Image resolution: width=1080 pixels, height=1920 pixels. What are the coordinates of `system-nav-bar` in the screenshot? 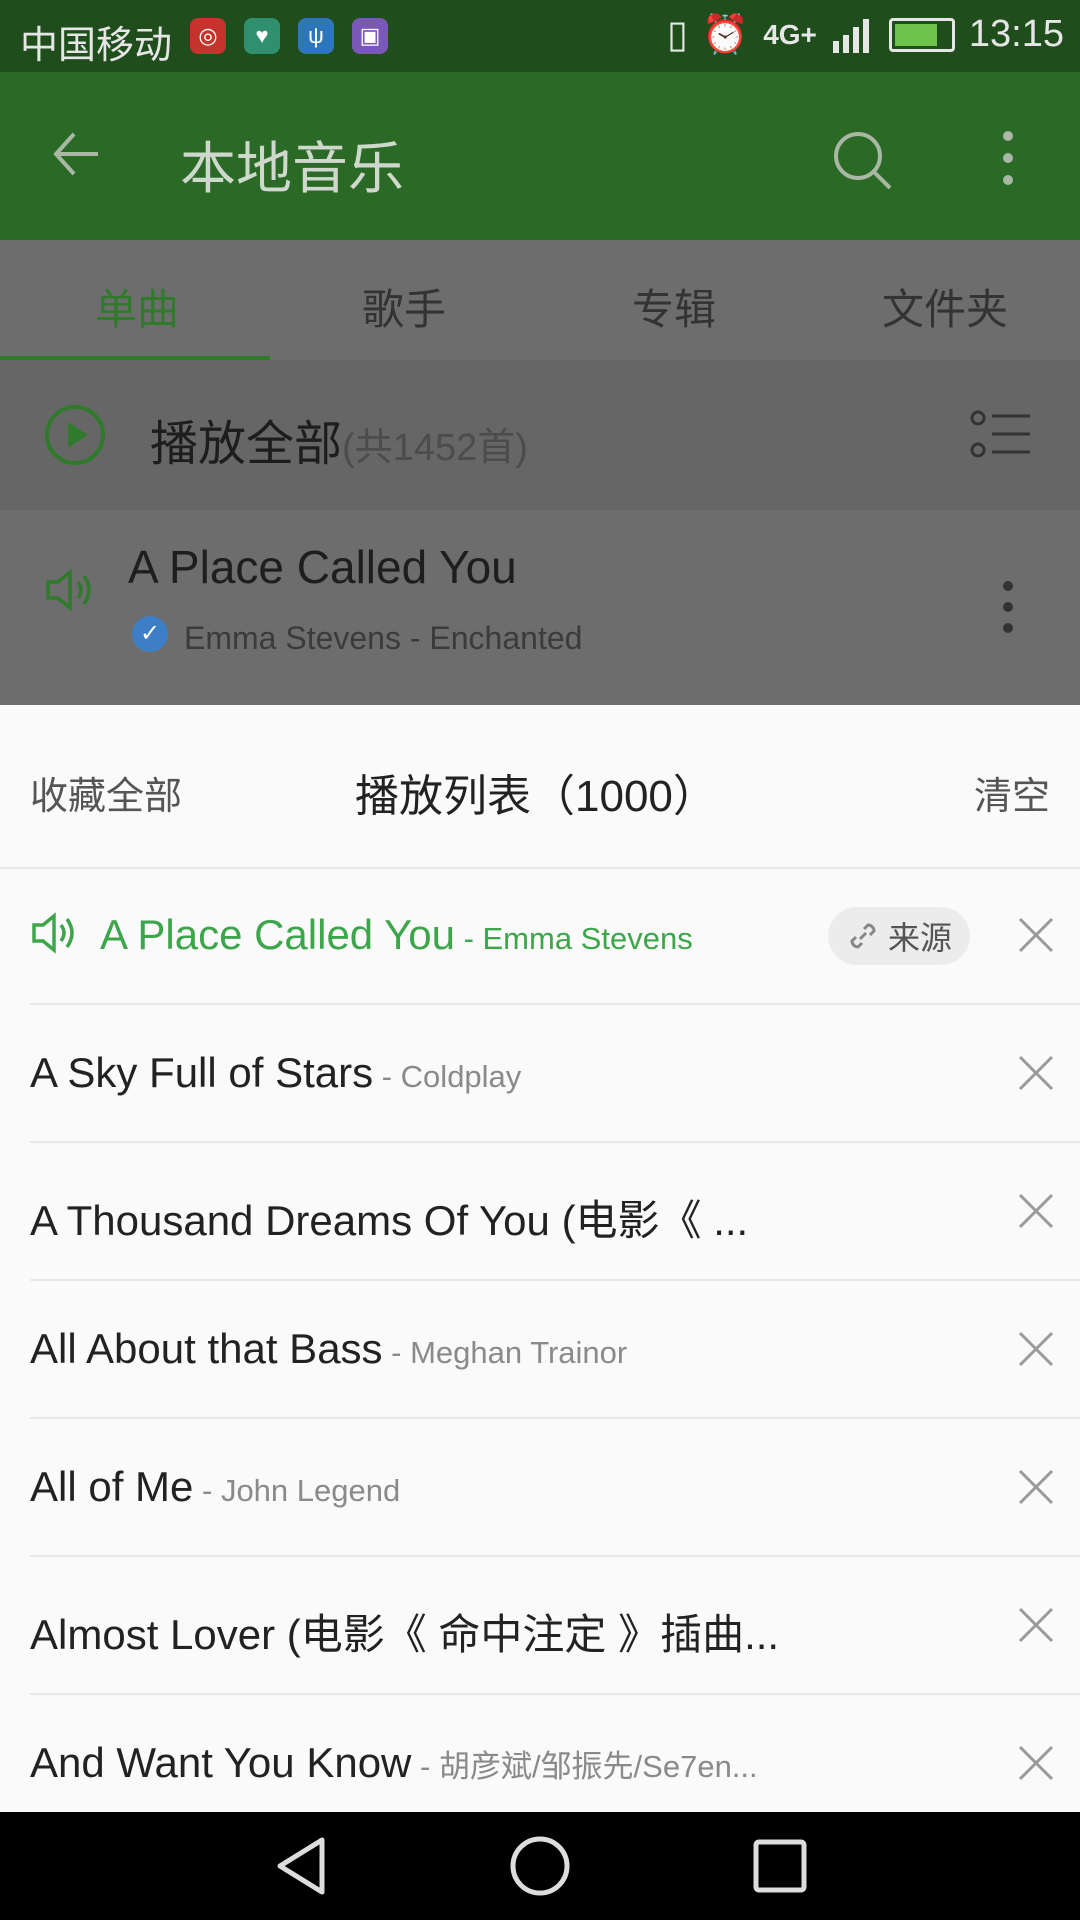 It's located at (540, 1866).